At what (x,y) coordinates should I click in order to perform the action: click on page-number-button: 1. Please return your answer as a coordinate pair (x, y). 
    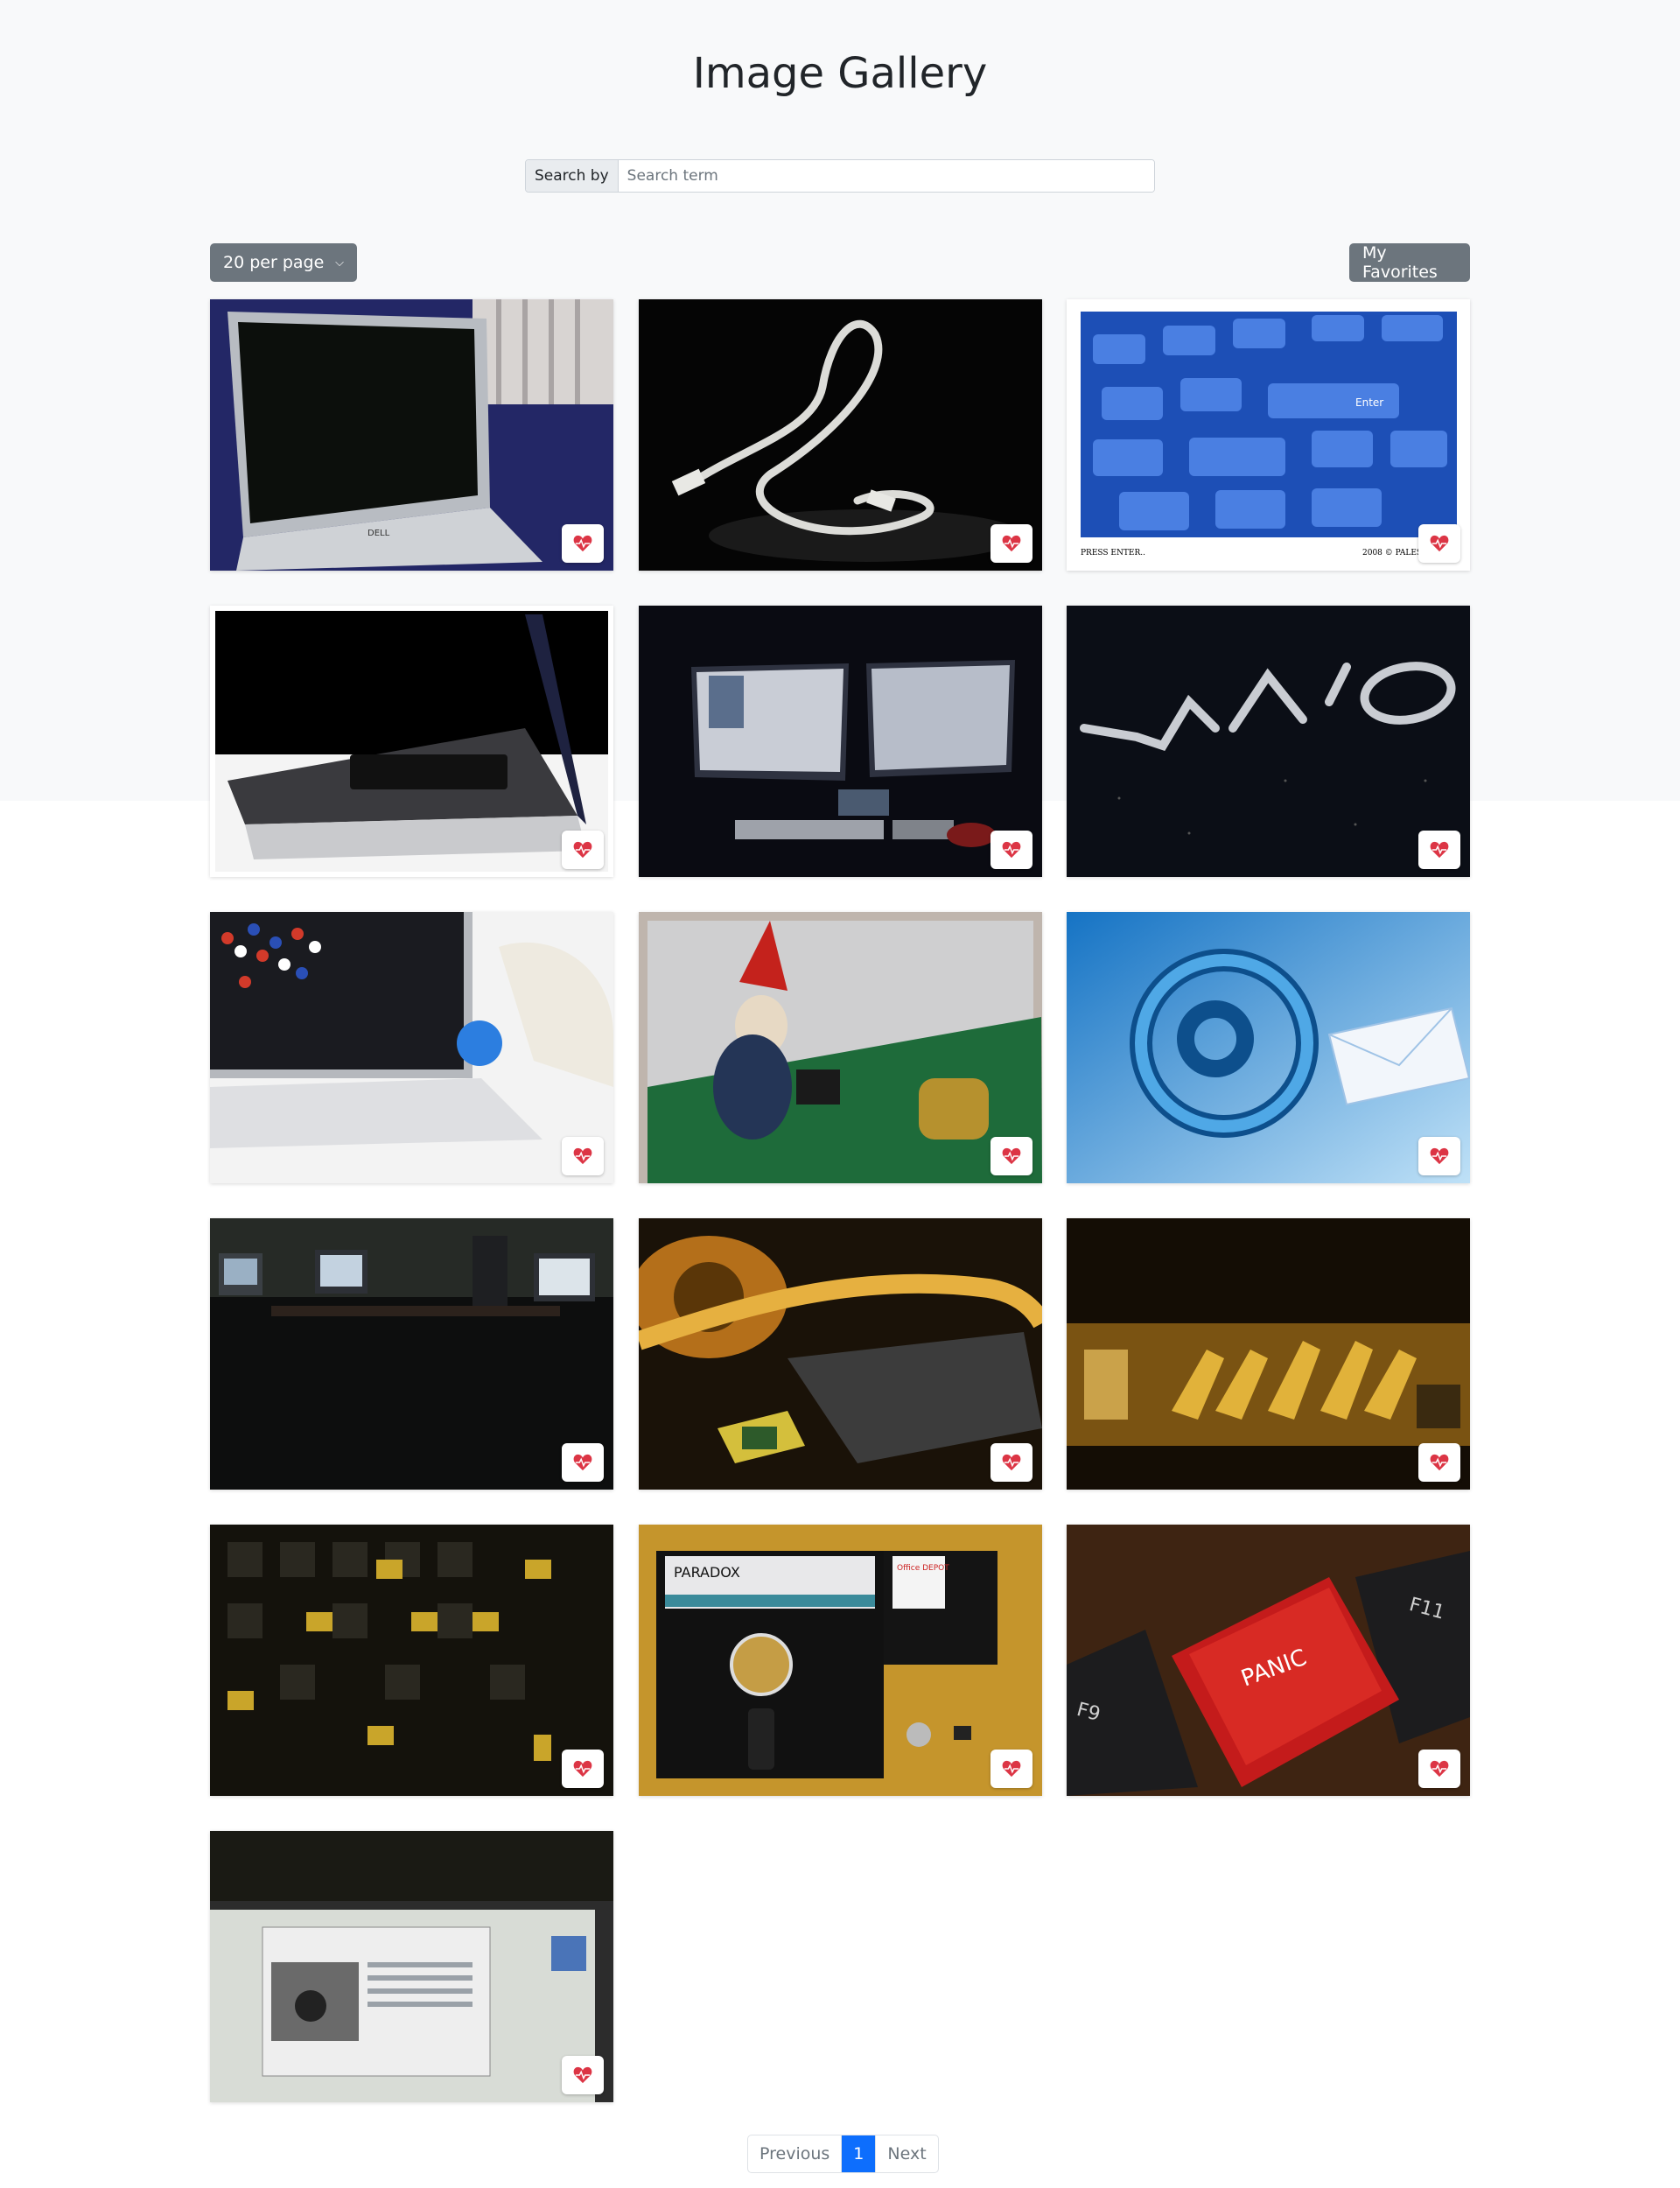
    Looking at the image, I should click on (859, 2153).